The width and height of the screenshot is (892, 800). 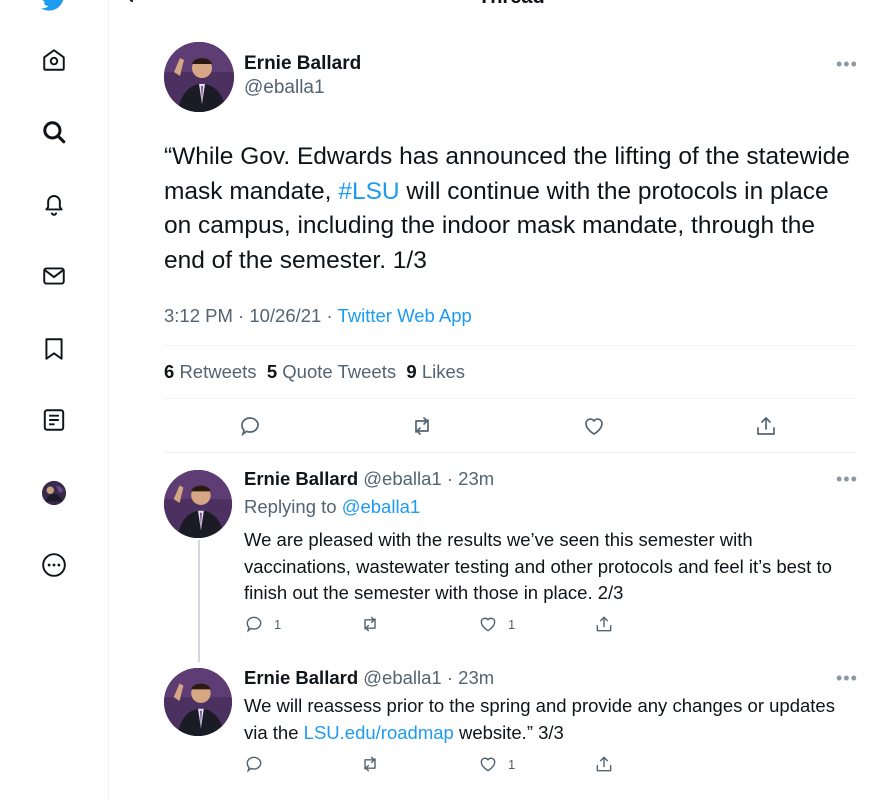 What do you see at coordinates (379, 732) in the screenshot?
I see `roadmap-link: LSU.edu/roadmap` at bounding box center [379, 732].